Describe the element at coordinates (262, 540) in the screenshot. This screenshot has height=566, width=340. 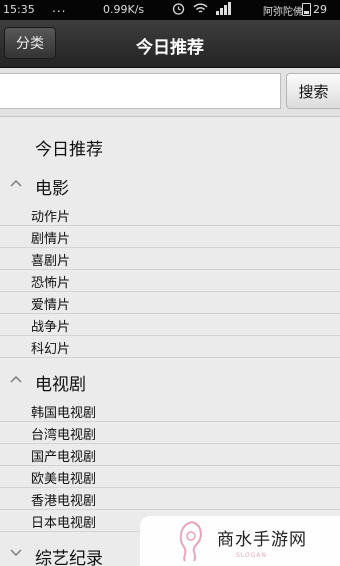
I see `watermark-text: 商水手游网` at that location.